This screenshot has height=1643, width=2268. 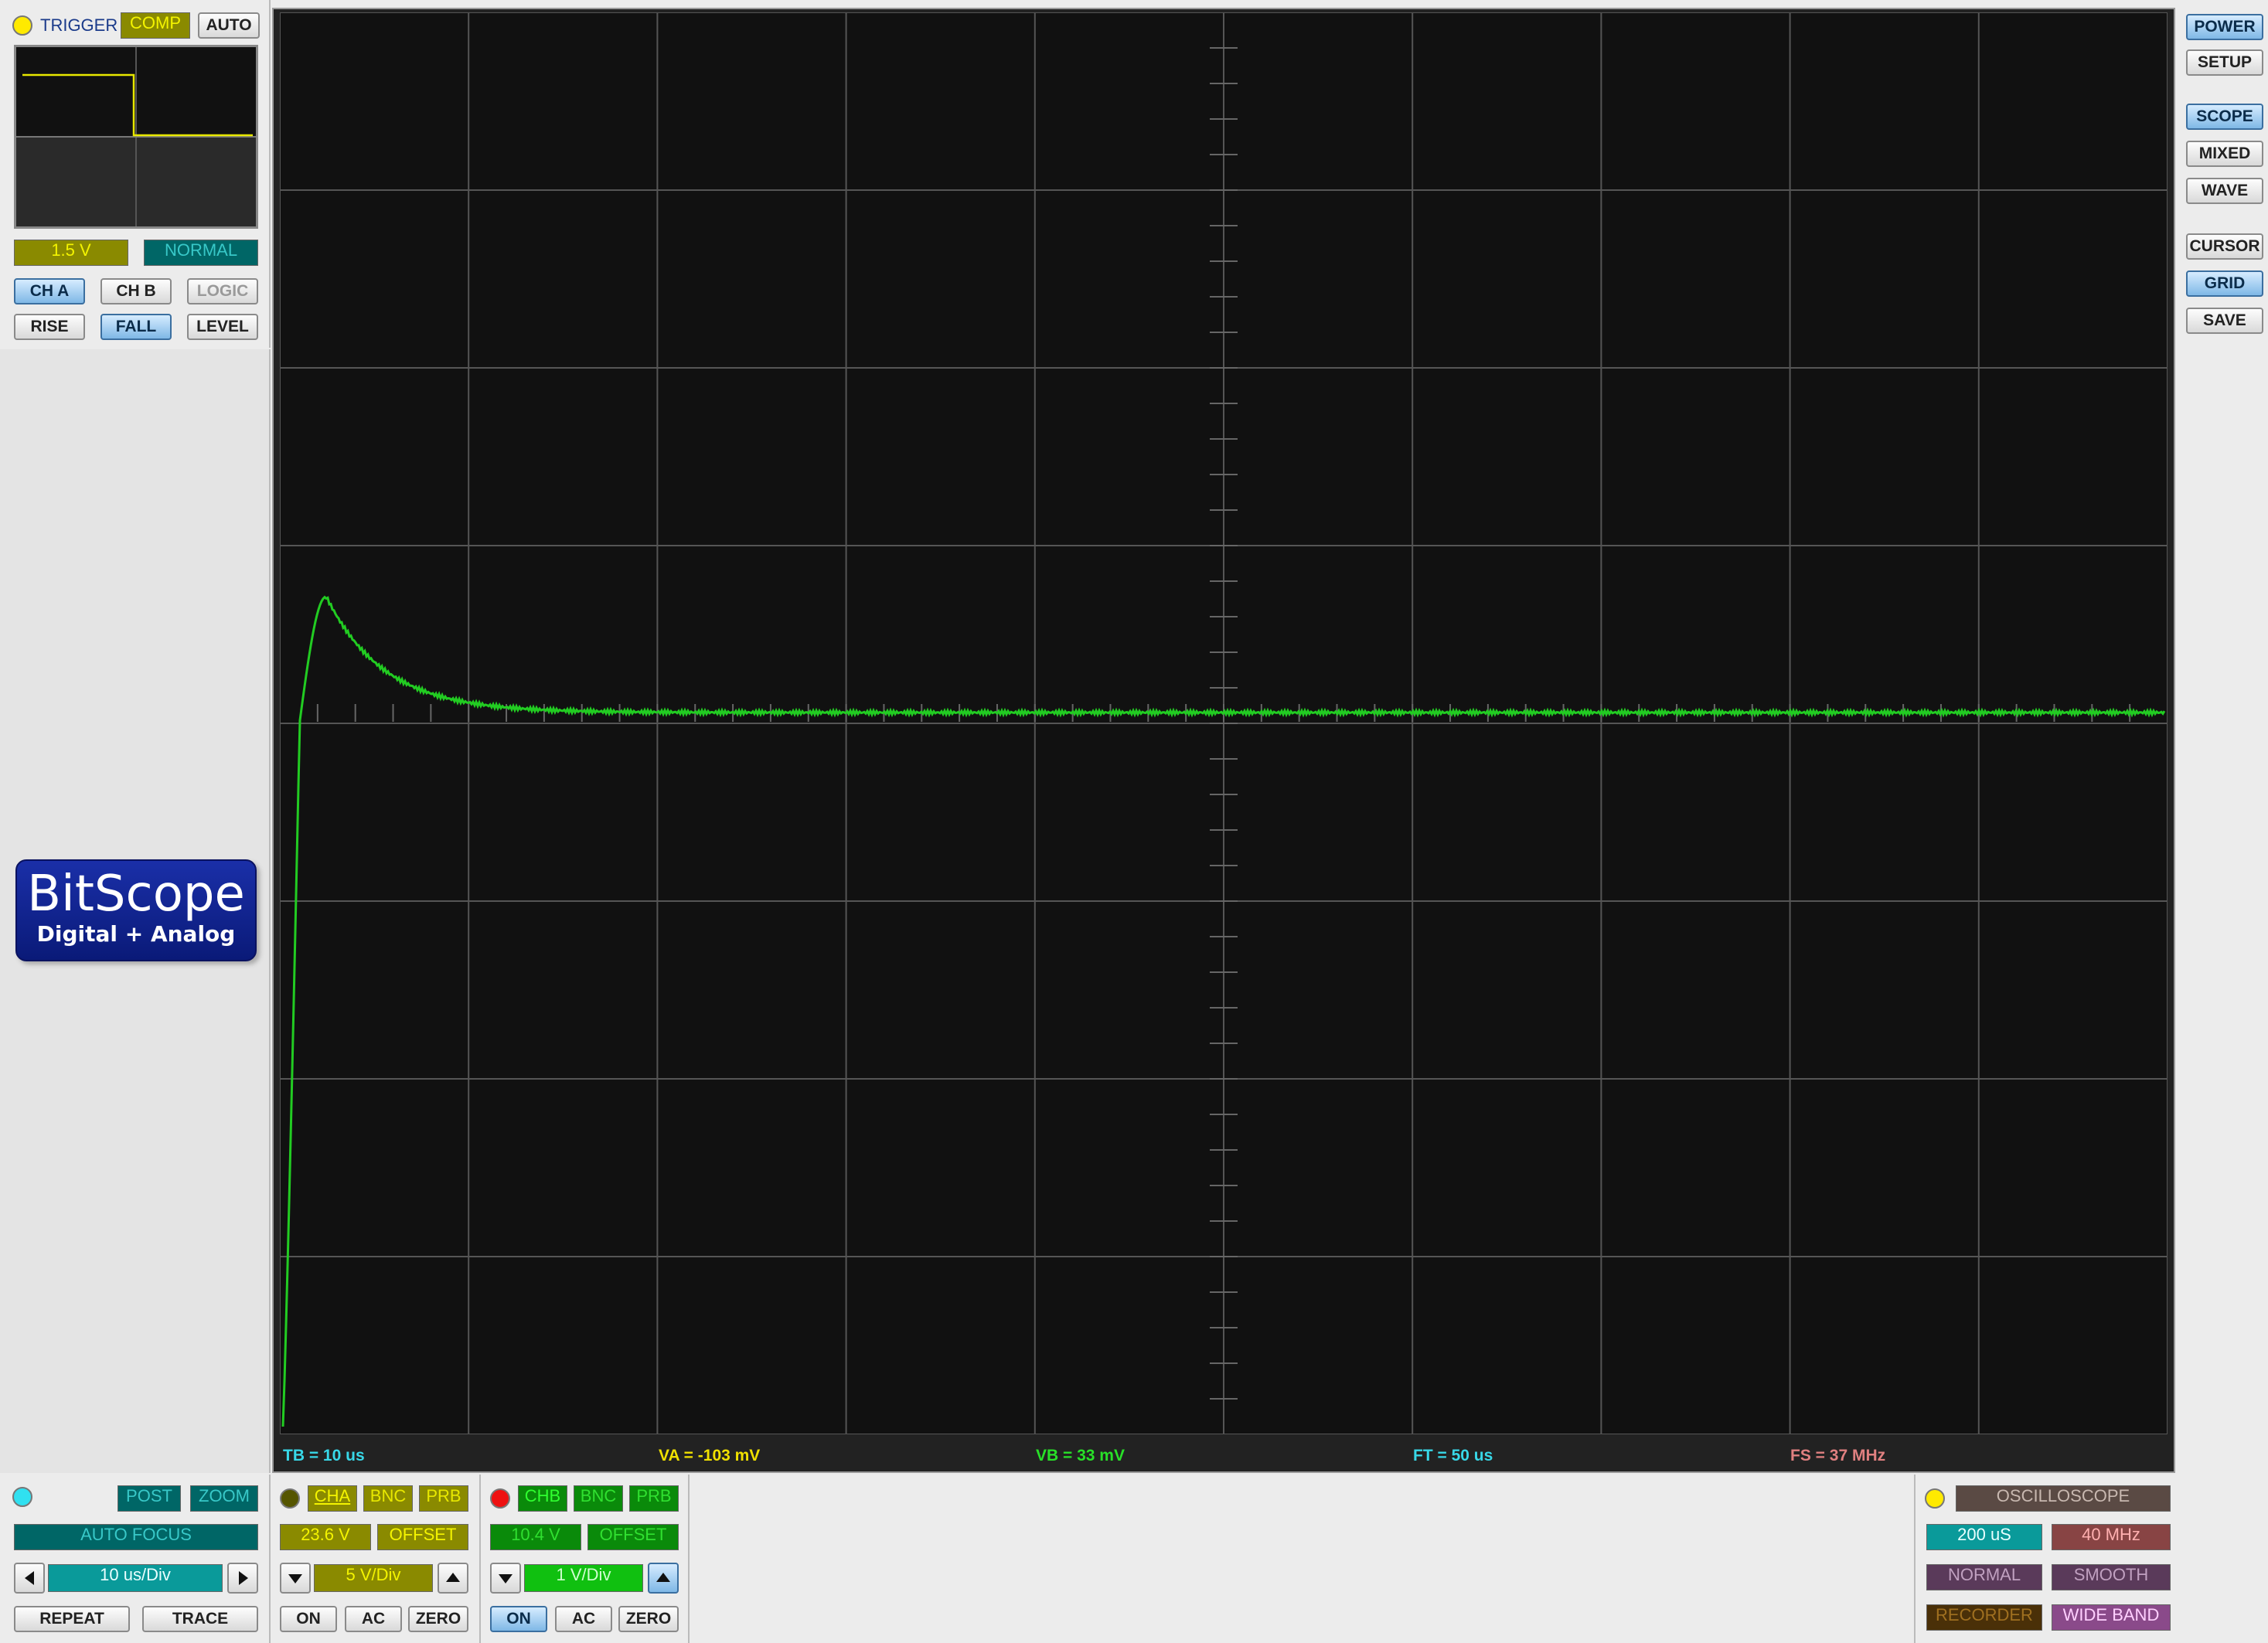 I want to click on trigger-cha-button: CH A, so click(x=49, y=291).